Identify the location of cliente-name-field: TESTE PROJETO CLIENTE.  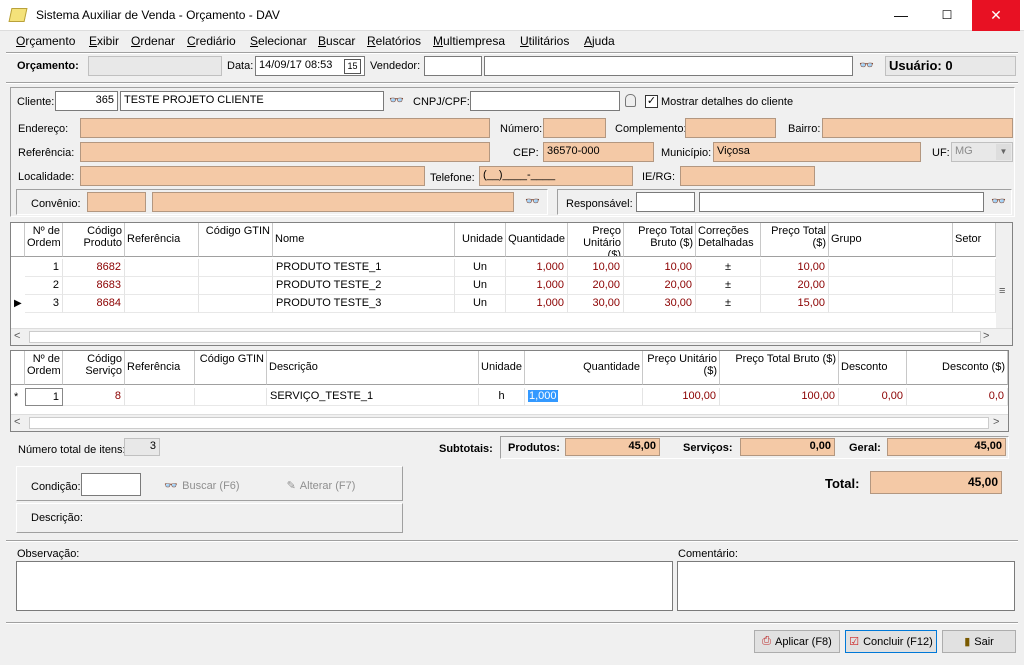
(252, 101).